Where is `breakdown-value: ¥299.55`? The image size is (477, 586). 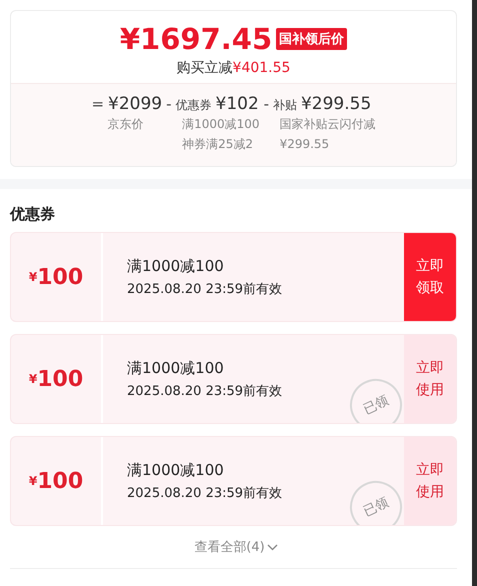
breakdown-value: ¥299.55 is located at coordinates (336, 104).